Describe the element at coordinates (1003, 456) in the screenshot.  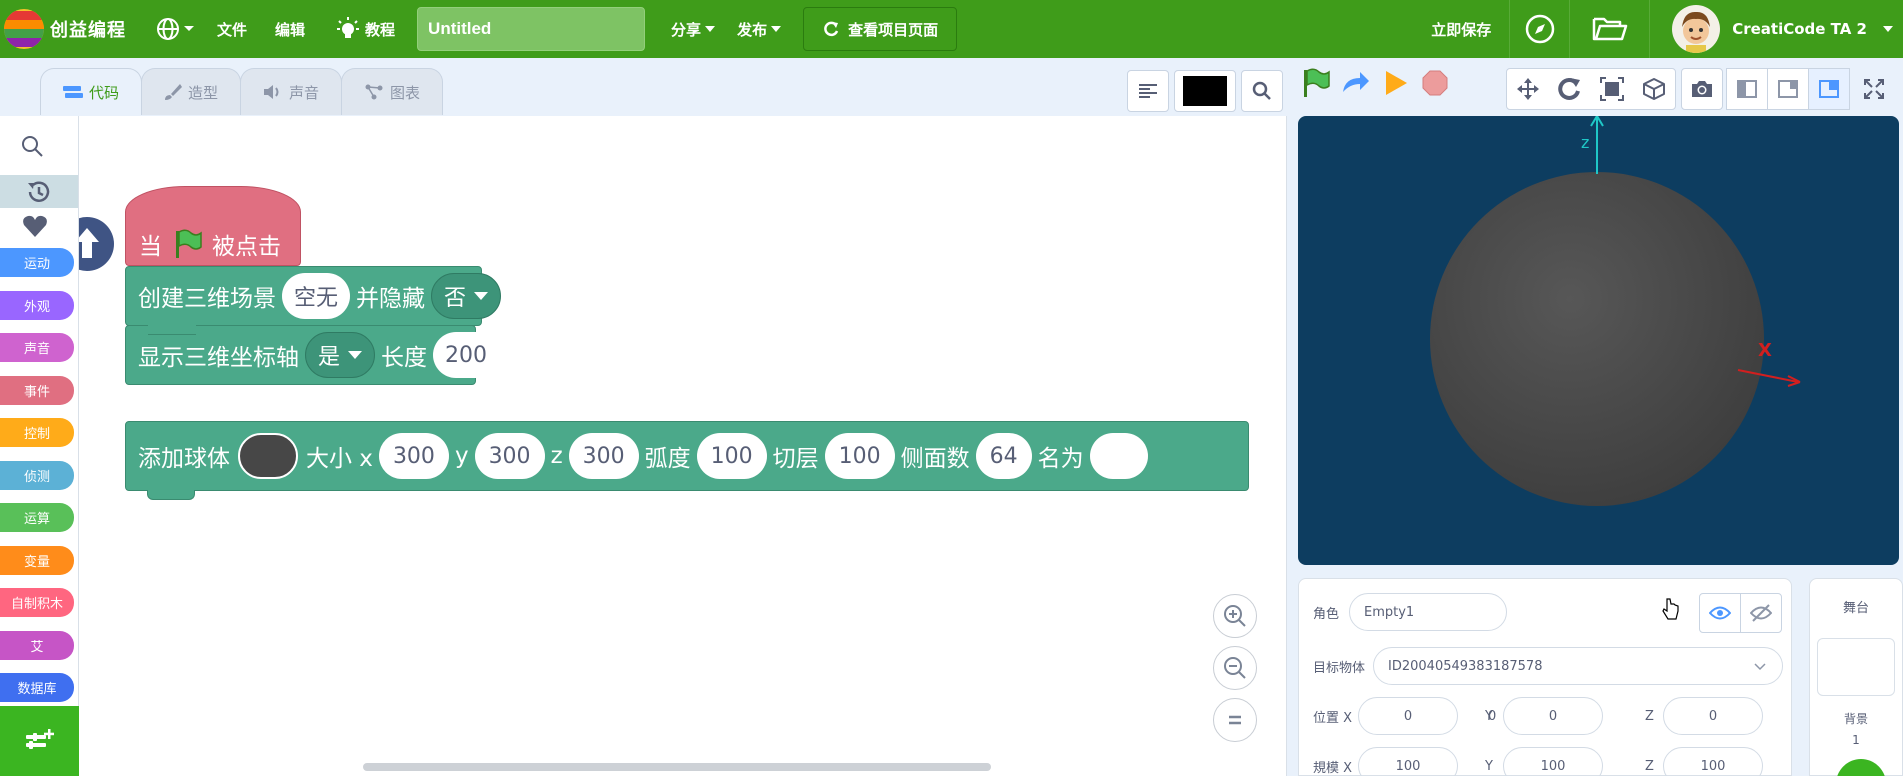
I see `sides-field: 64` at that location.